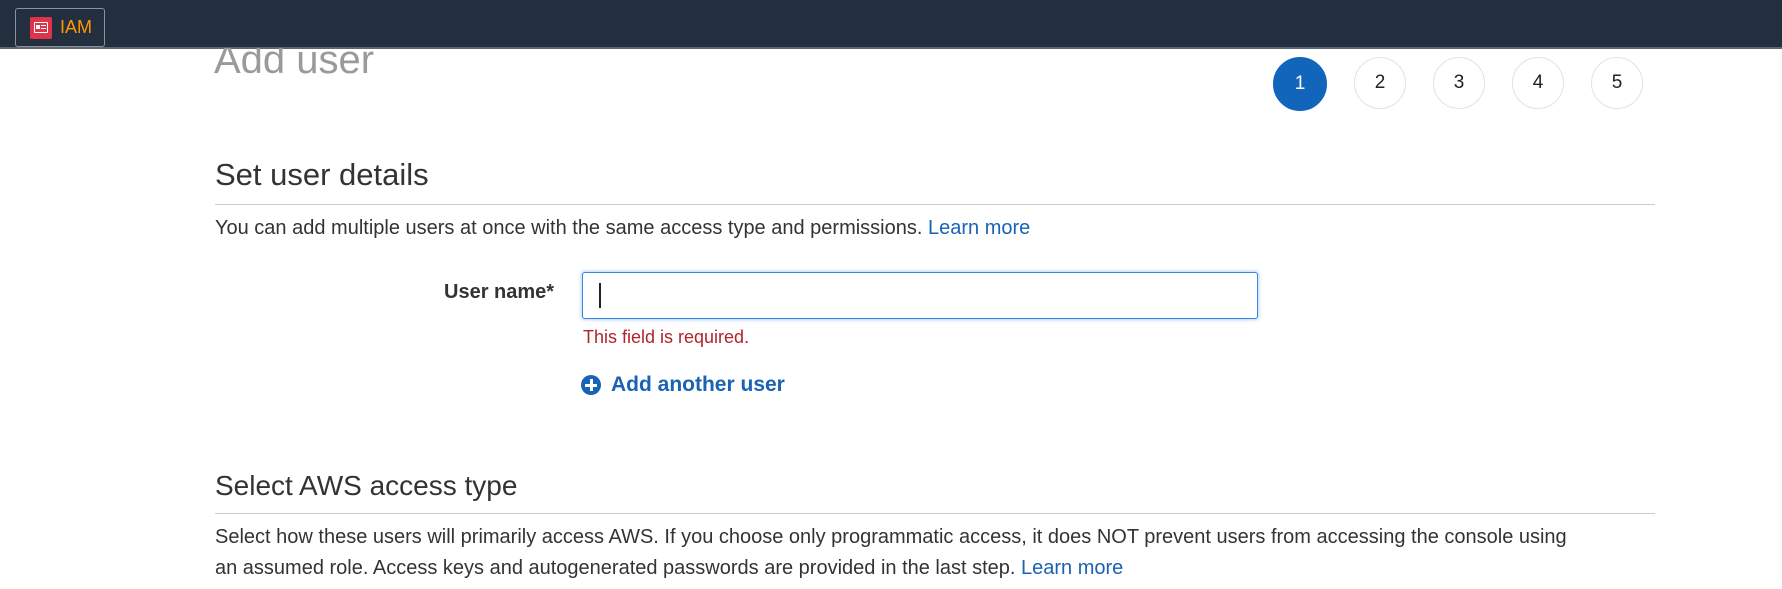 Image resolution: width=1782 pixels, height=589 pixels. I want to click on add-another-user-label: Add another user, so click(698, 384).